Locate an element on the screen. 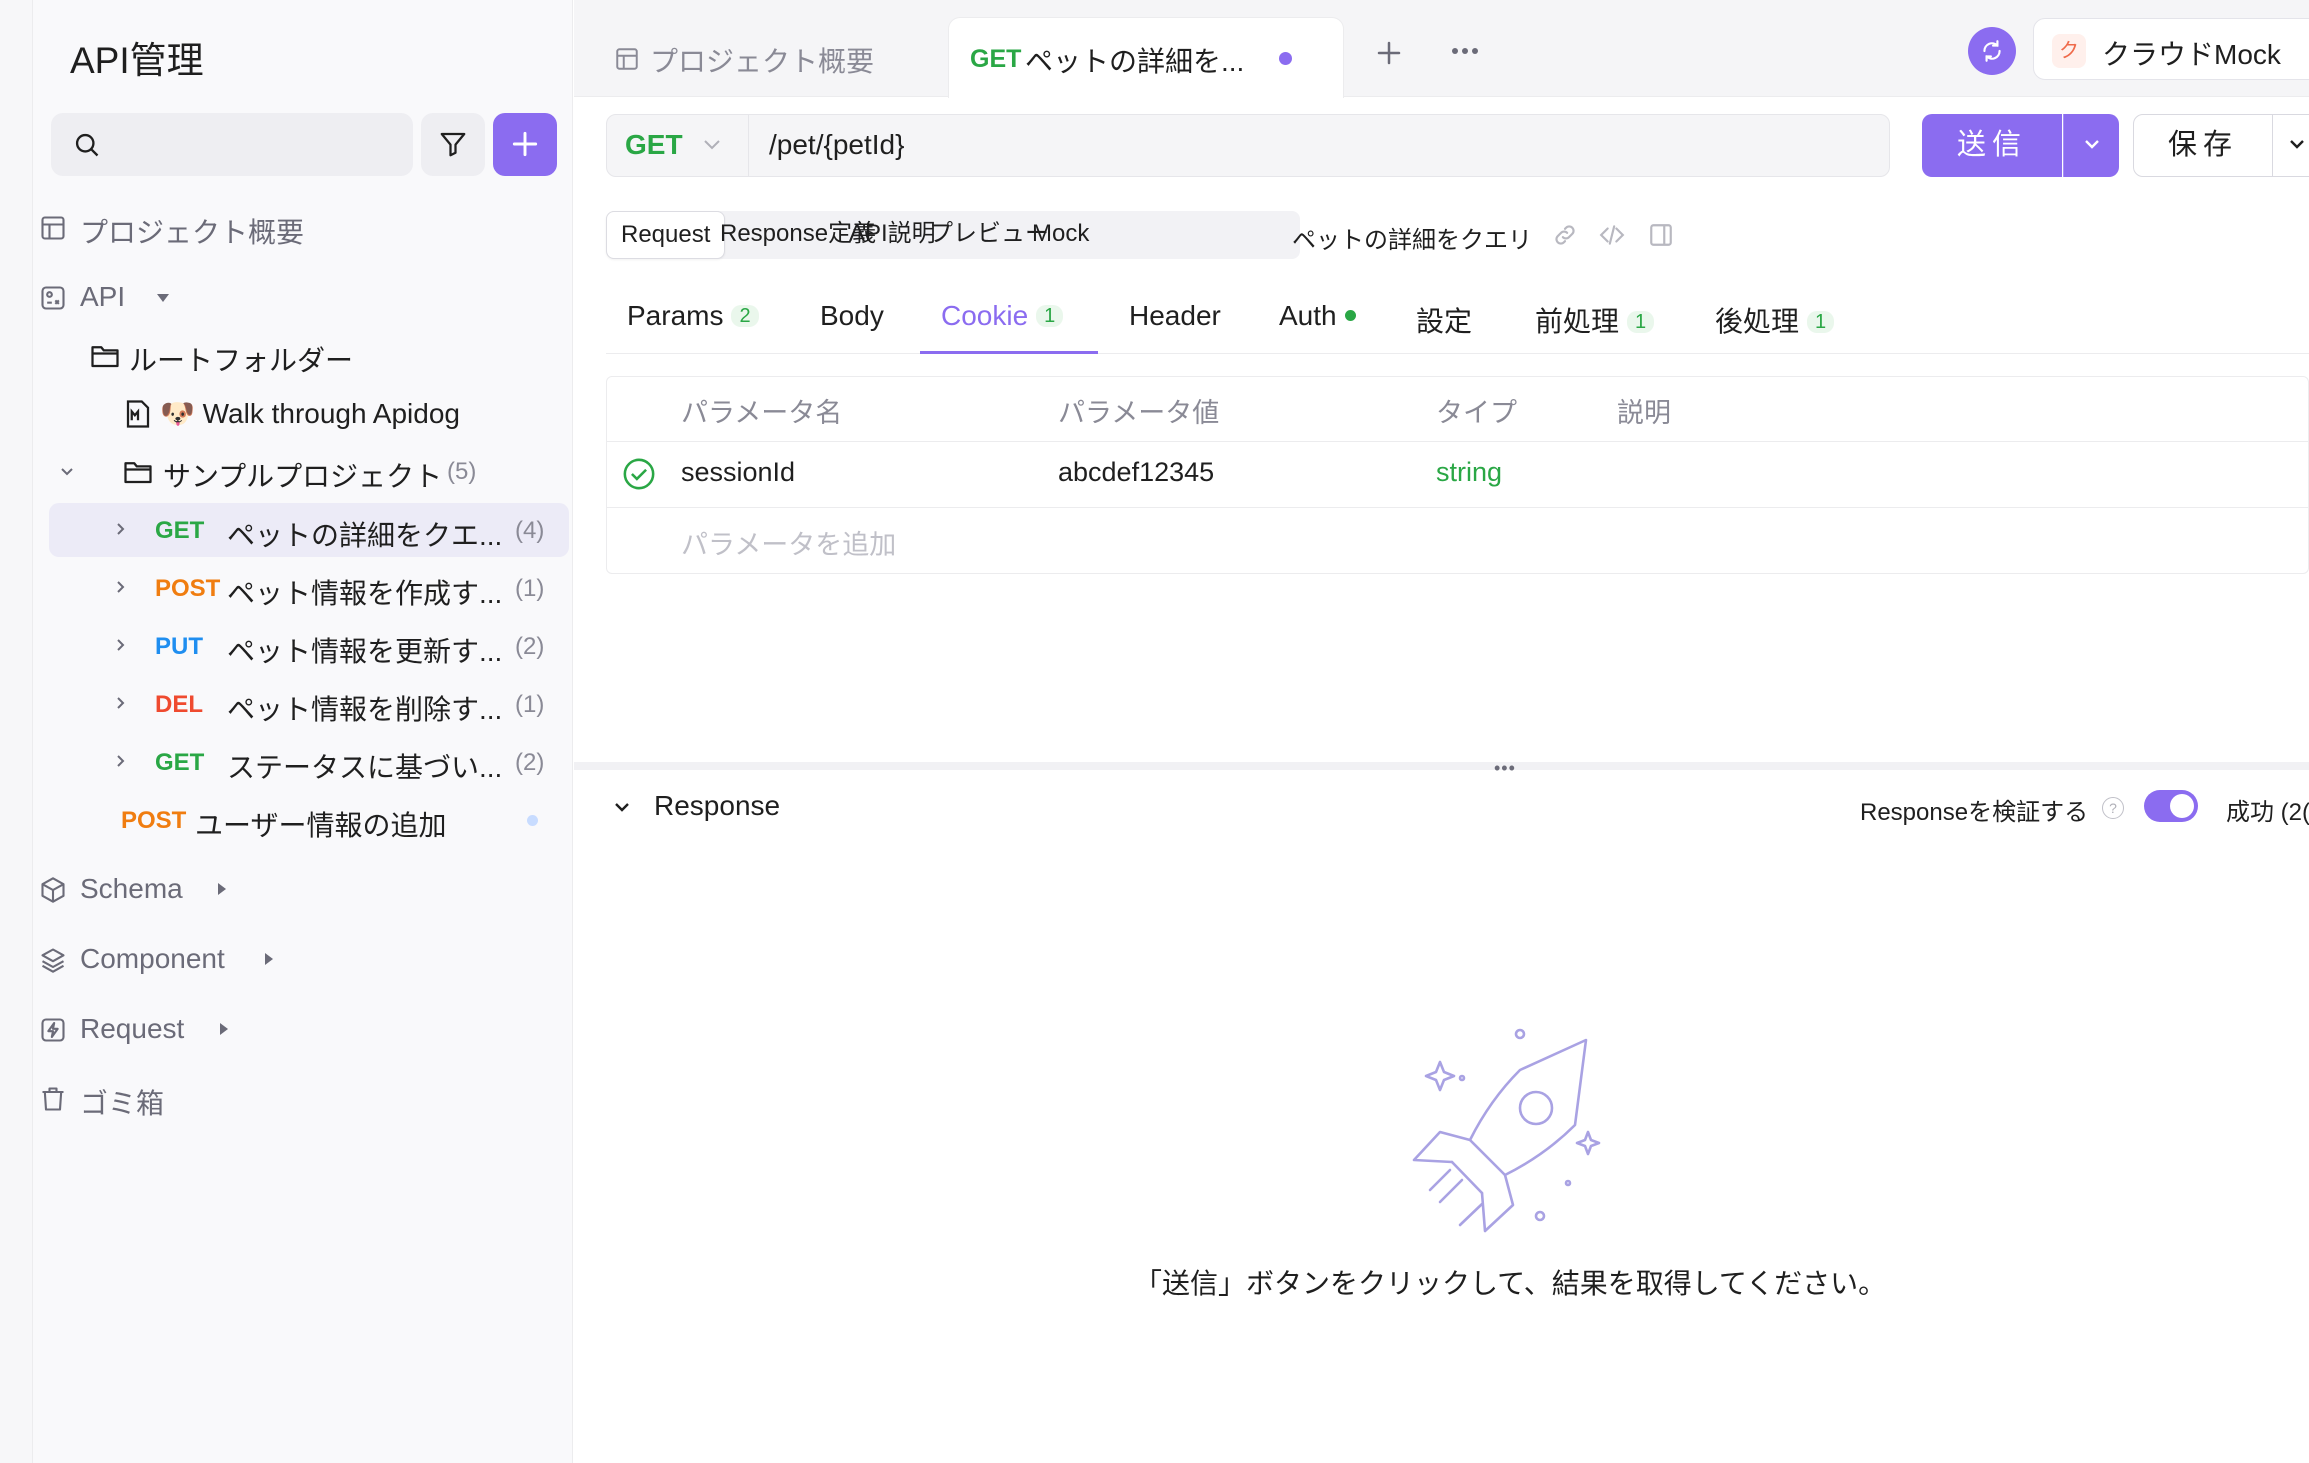 This screenshot has height=1463, width=2309. param-value: abcdef12345 is located at coordinates (1136, 472).